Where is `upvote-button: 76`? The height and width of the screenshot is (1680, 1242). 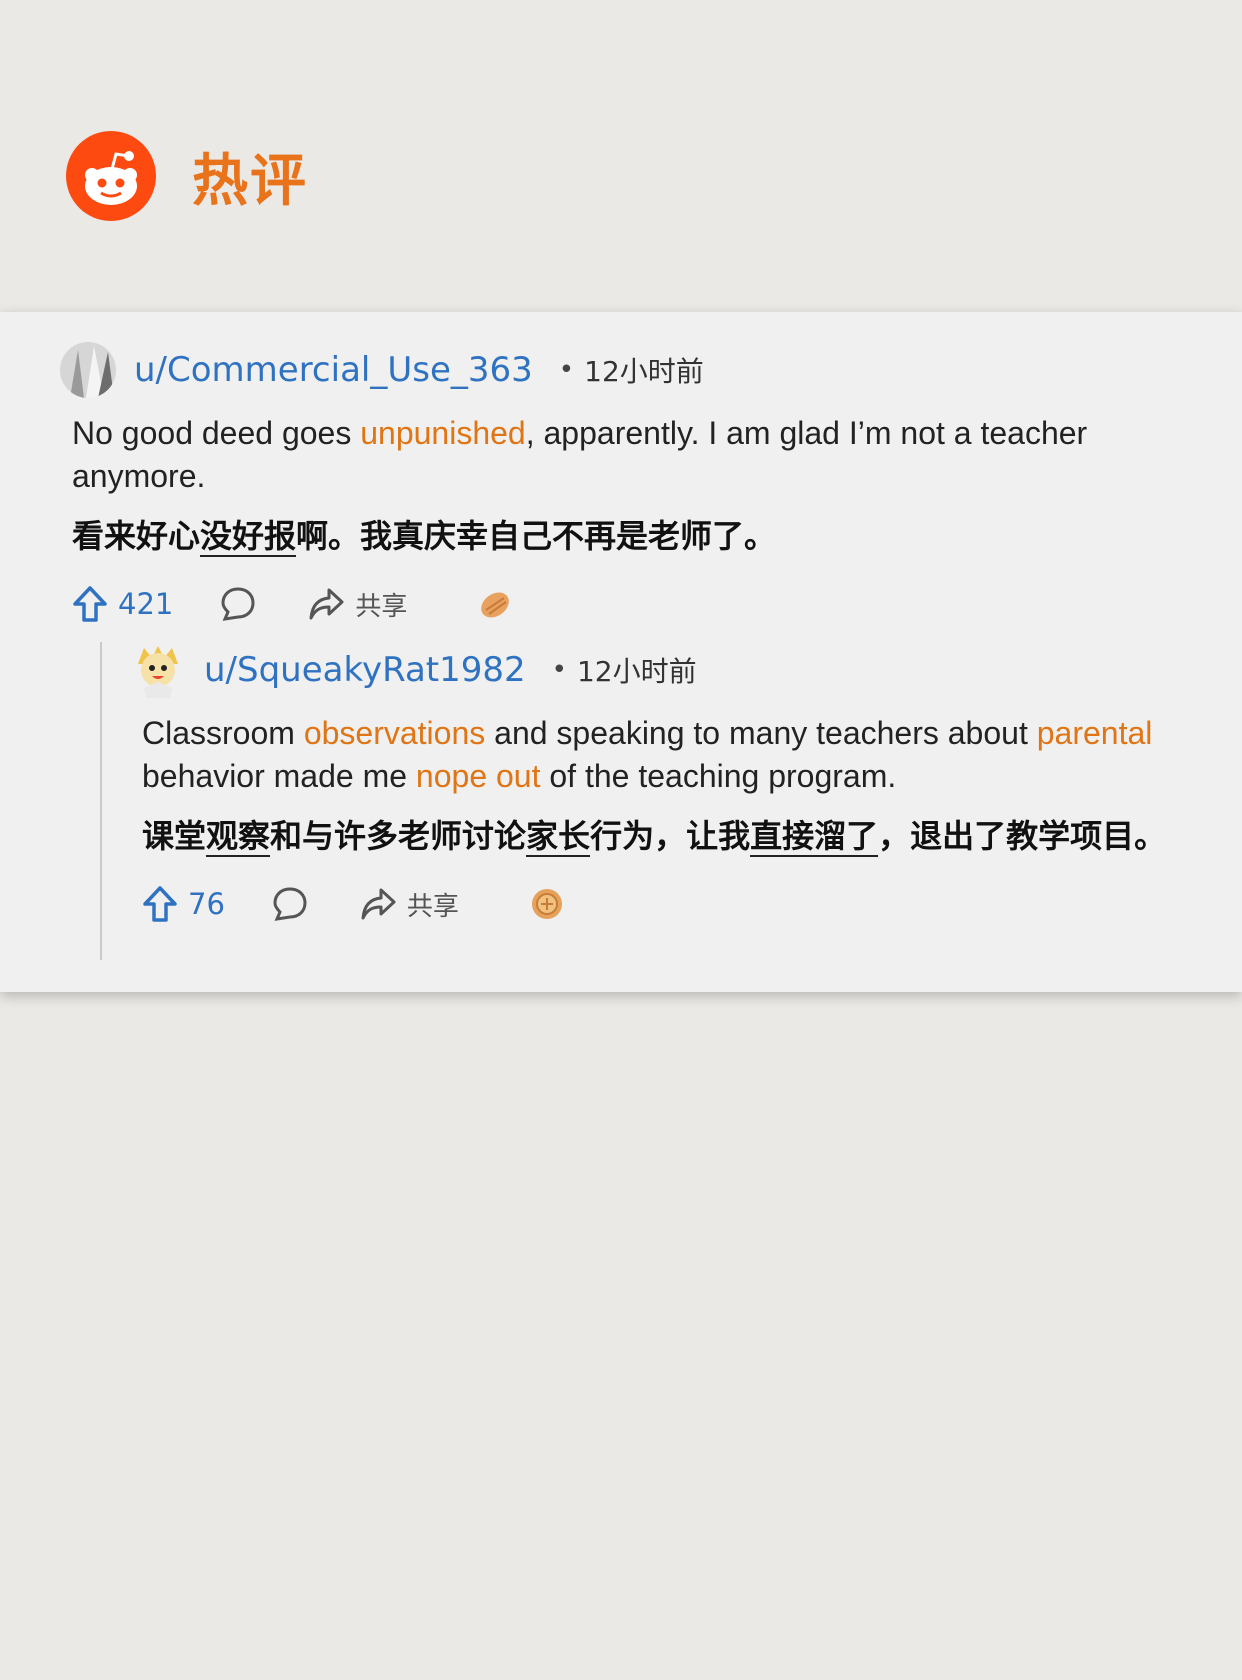
upvote-button: 76 is located at coordinates (183, 904).